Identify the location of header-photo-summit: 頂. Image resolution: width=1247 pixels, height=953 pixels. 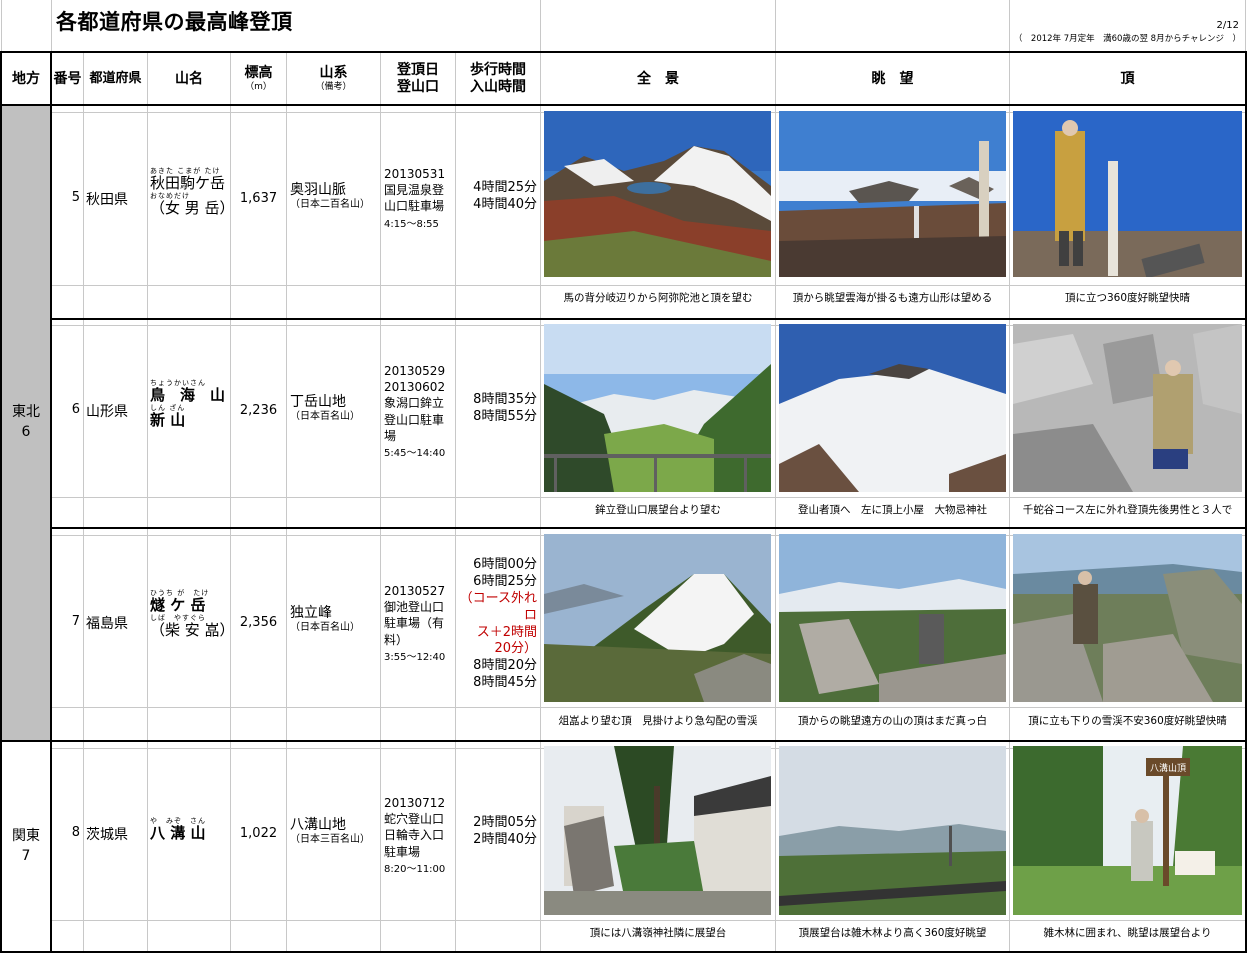
(1127, 78).